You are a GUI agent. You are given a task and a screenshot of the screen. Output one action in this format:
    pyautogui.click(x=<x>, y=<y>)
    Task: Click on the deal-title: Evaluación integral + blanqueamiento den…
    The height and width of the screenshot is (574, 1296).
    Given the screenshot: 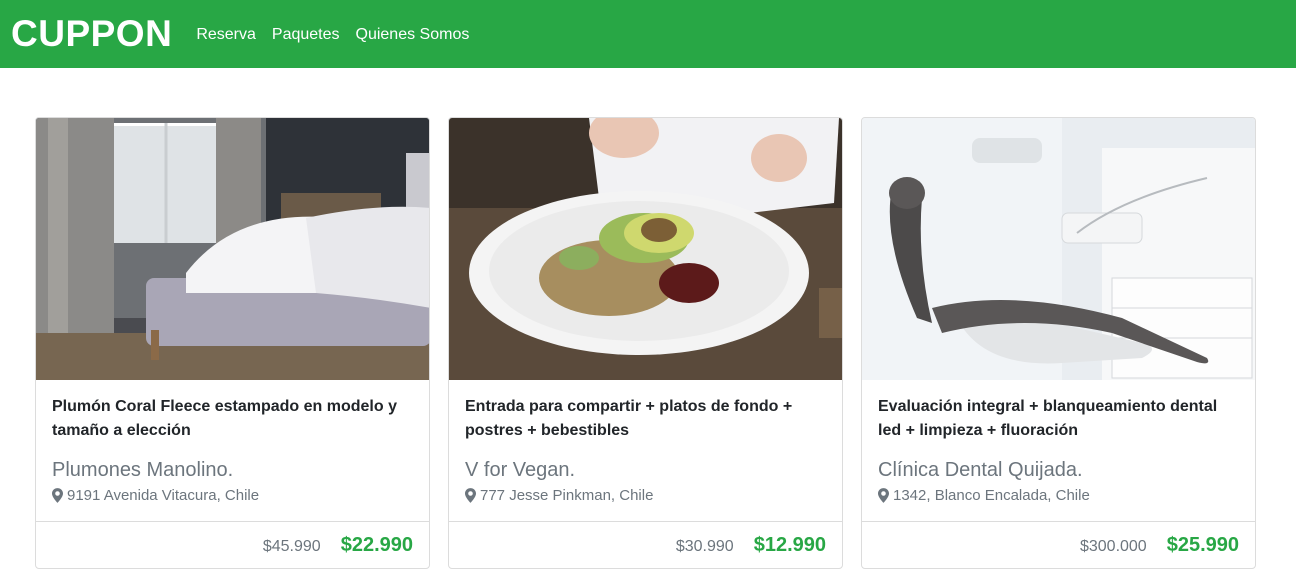 What is the action you would take?
    pyautogui.click(x=1058, y=420)
    